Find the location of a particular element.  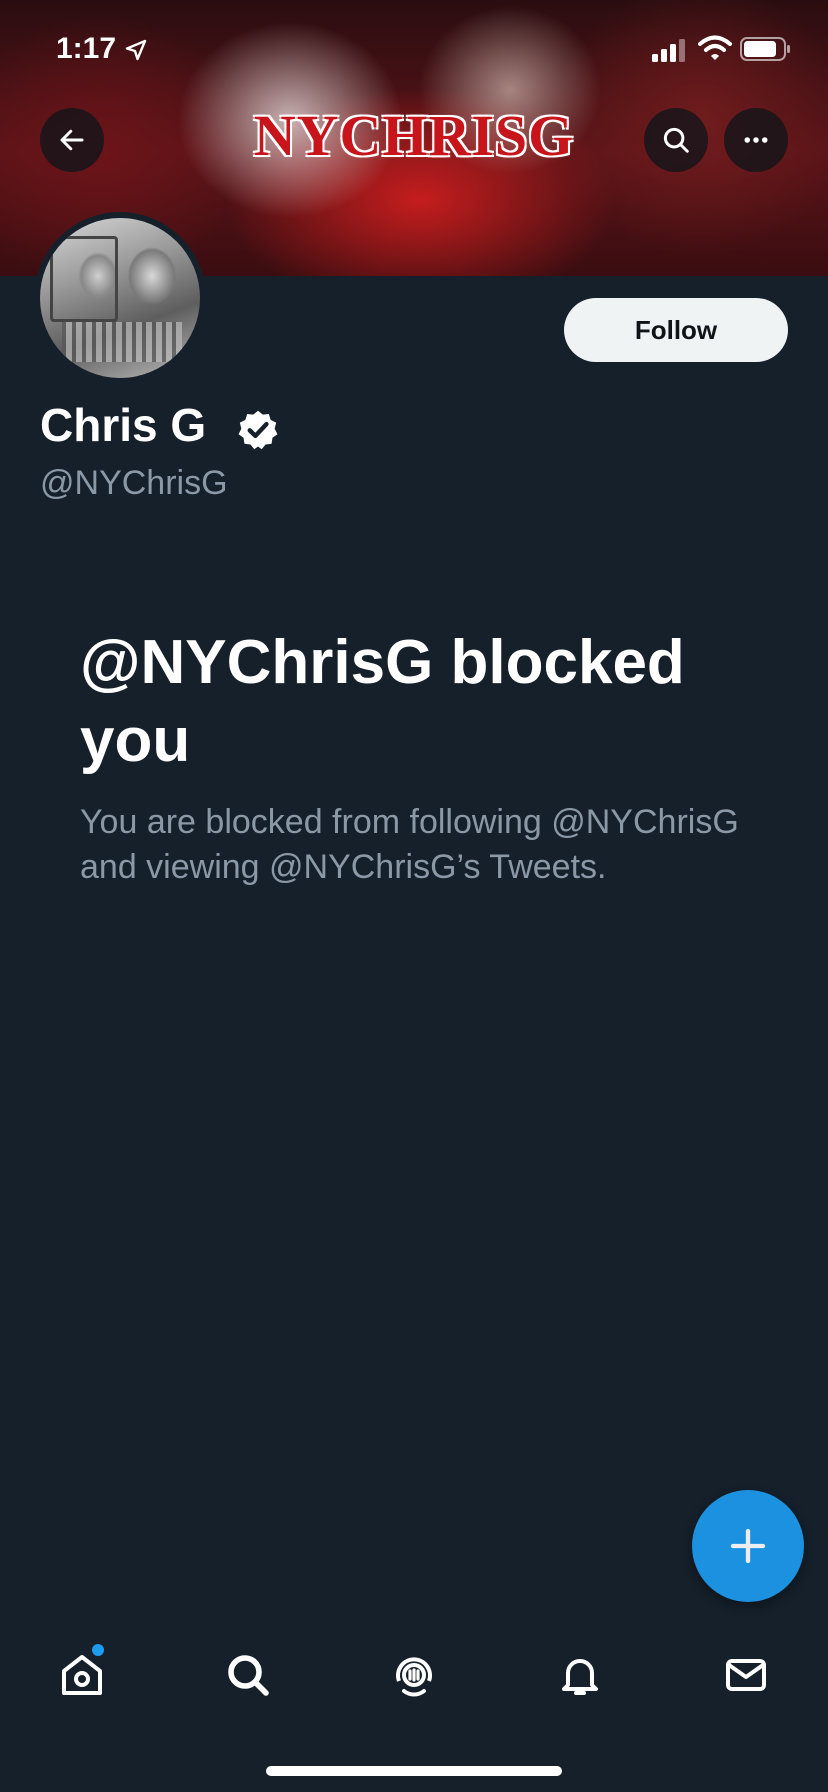

home-icon is located at coordinates (82, 1675).